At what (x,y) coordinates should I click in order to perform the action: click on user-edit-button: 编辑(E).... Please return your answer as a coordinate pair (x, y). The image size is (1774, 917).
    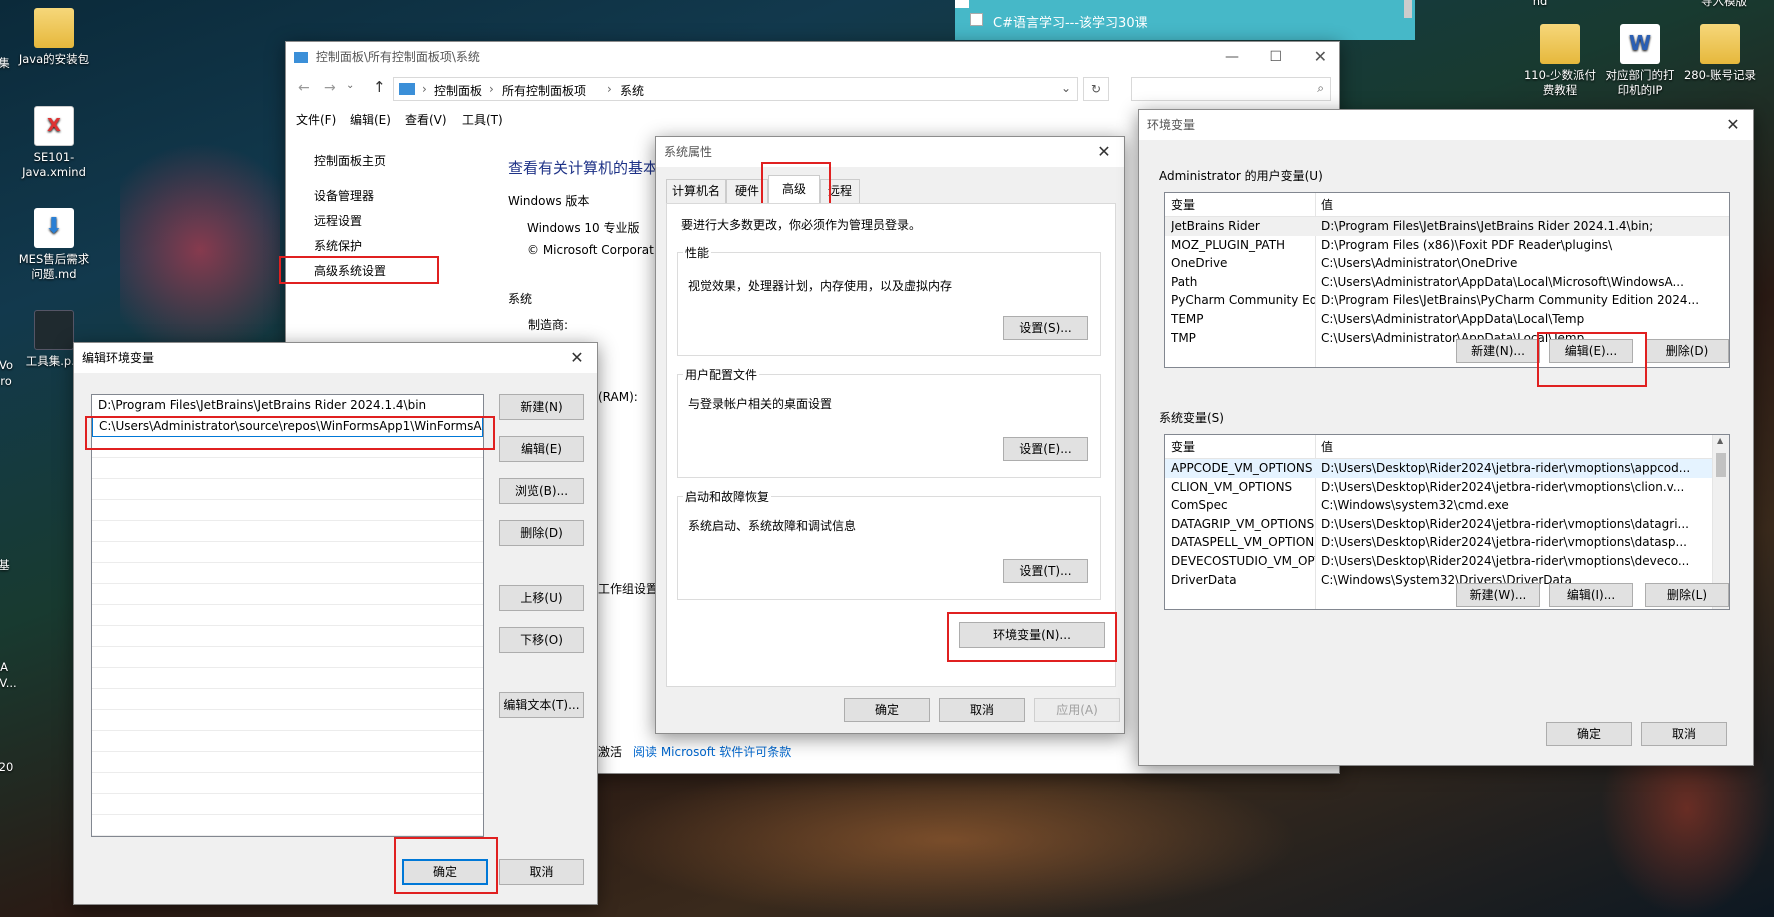
    Looking at the image, I should click on (1591, 351).